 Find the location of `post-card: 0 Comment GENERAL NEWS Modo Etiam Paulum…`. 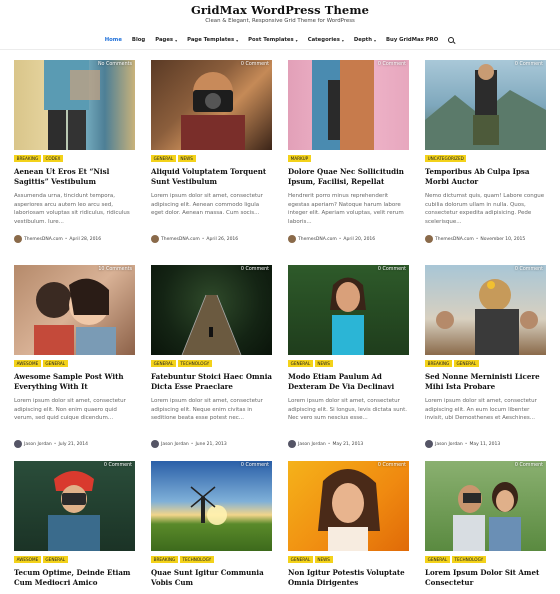

post-card: 0 Comment GENERAL NEWS Modo Etiam Paulum… is located at coordinates (348, 356).